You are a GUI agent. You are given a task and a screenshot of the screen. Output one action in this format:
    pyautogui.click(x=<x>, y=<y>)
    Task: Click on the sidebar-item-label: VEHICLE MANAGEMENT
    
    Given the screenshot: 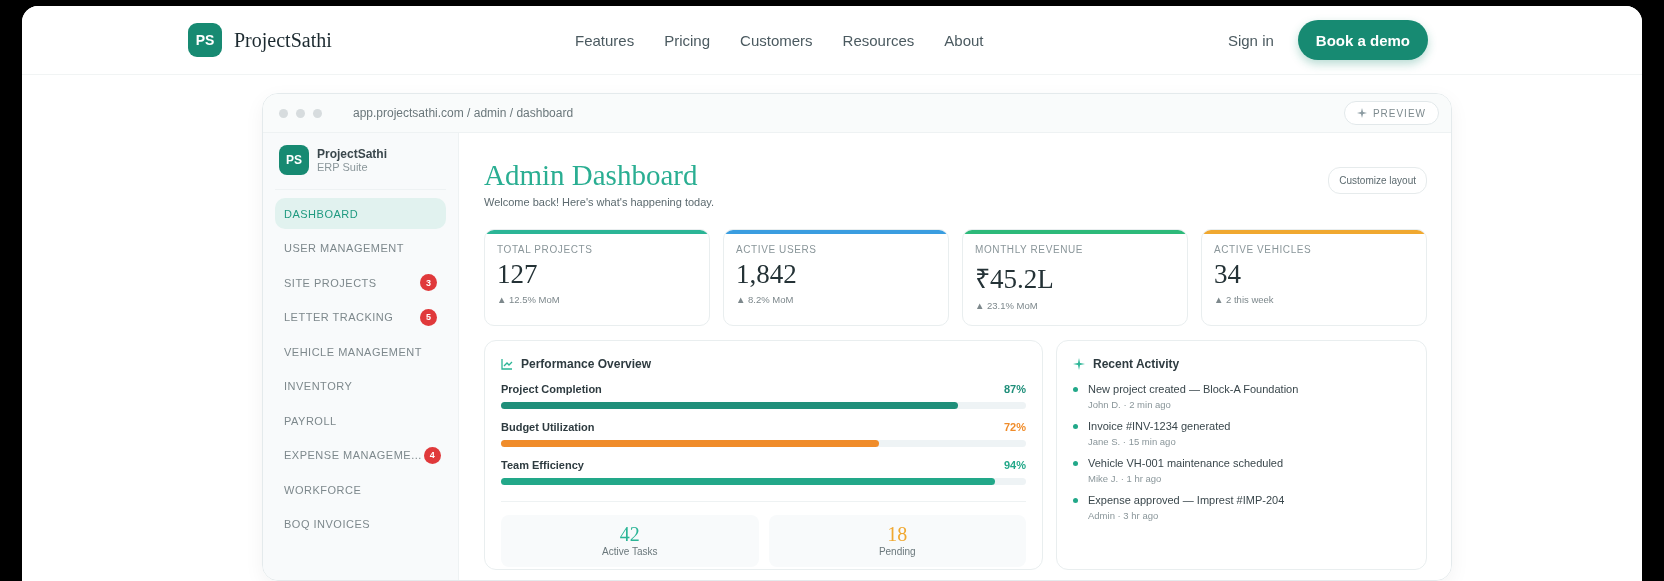 What is the action you would take?
    pyautogui.click(x=353, y=351)
    